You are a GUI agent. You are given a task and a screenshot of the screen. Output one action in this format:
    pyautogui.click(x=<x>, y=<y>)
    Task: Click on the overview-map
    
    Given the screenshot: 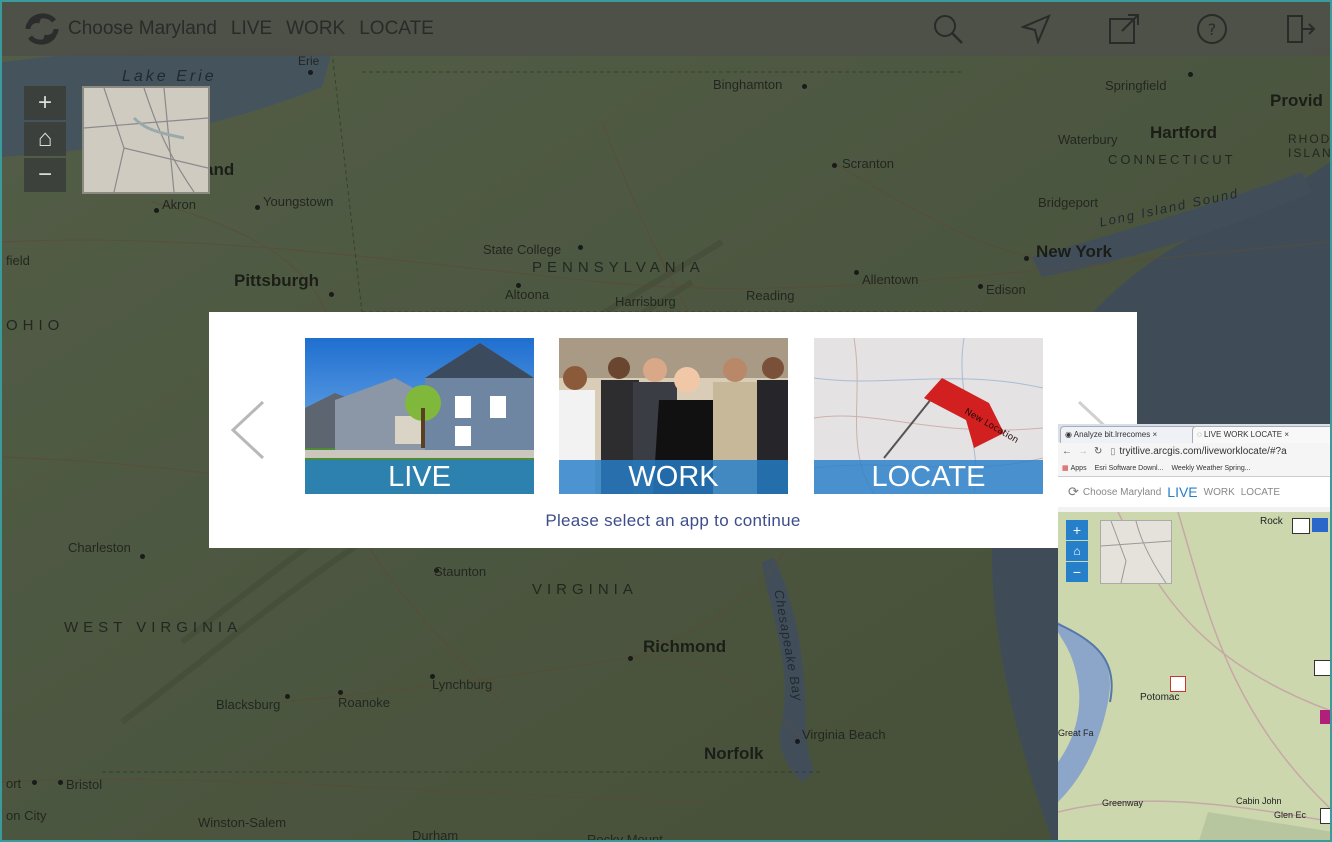 What is the action you would take?
    pyautogui.click(x=146, y=140)
    